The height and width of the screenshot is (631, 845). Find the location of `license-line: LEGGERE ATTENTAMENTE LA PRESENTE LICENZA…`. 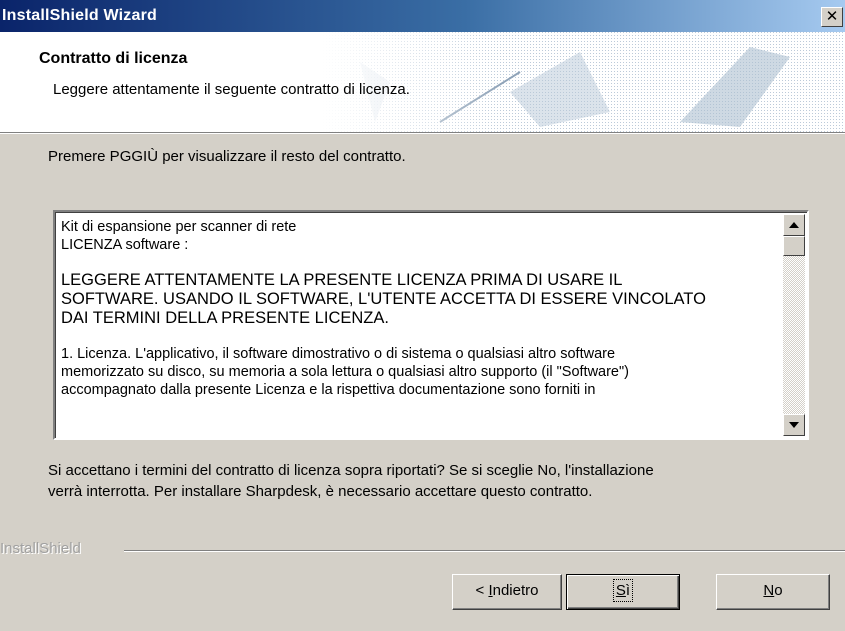

license-line: LEGGERE ATTENTAMENTE LA PRESENTE LICENZA… is located at coordinates (342, 280).